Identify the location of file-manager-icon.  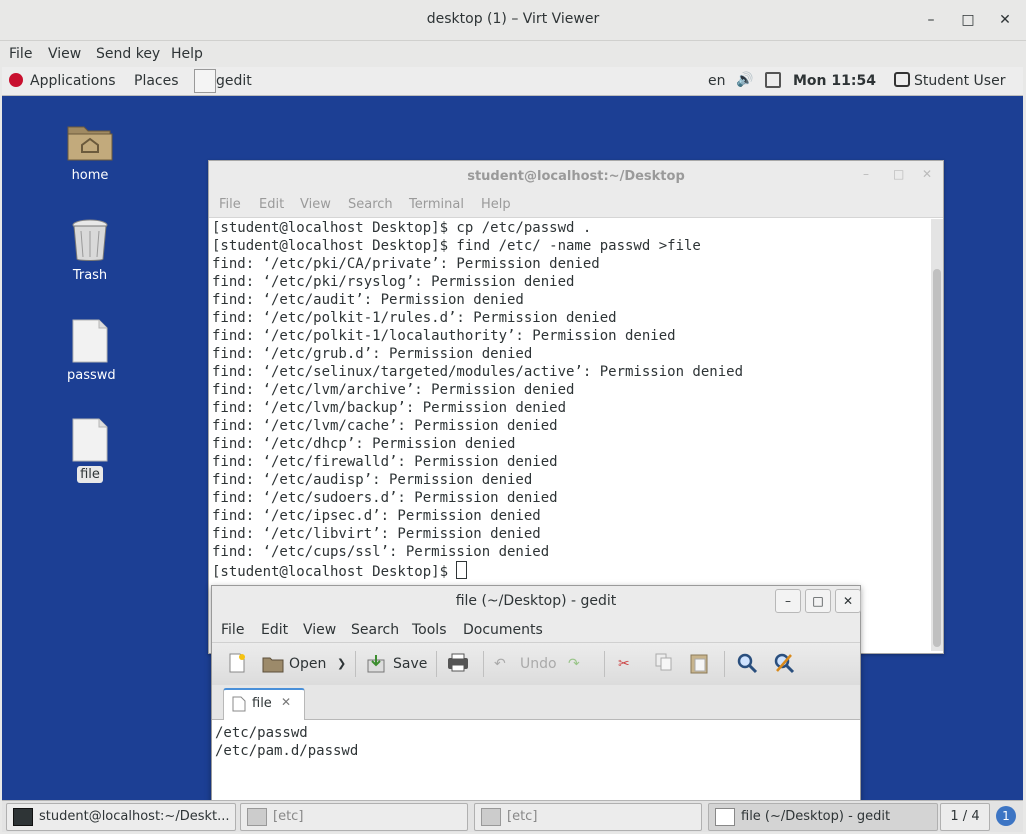
(491, 817).